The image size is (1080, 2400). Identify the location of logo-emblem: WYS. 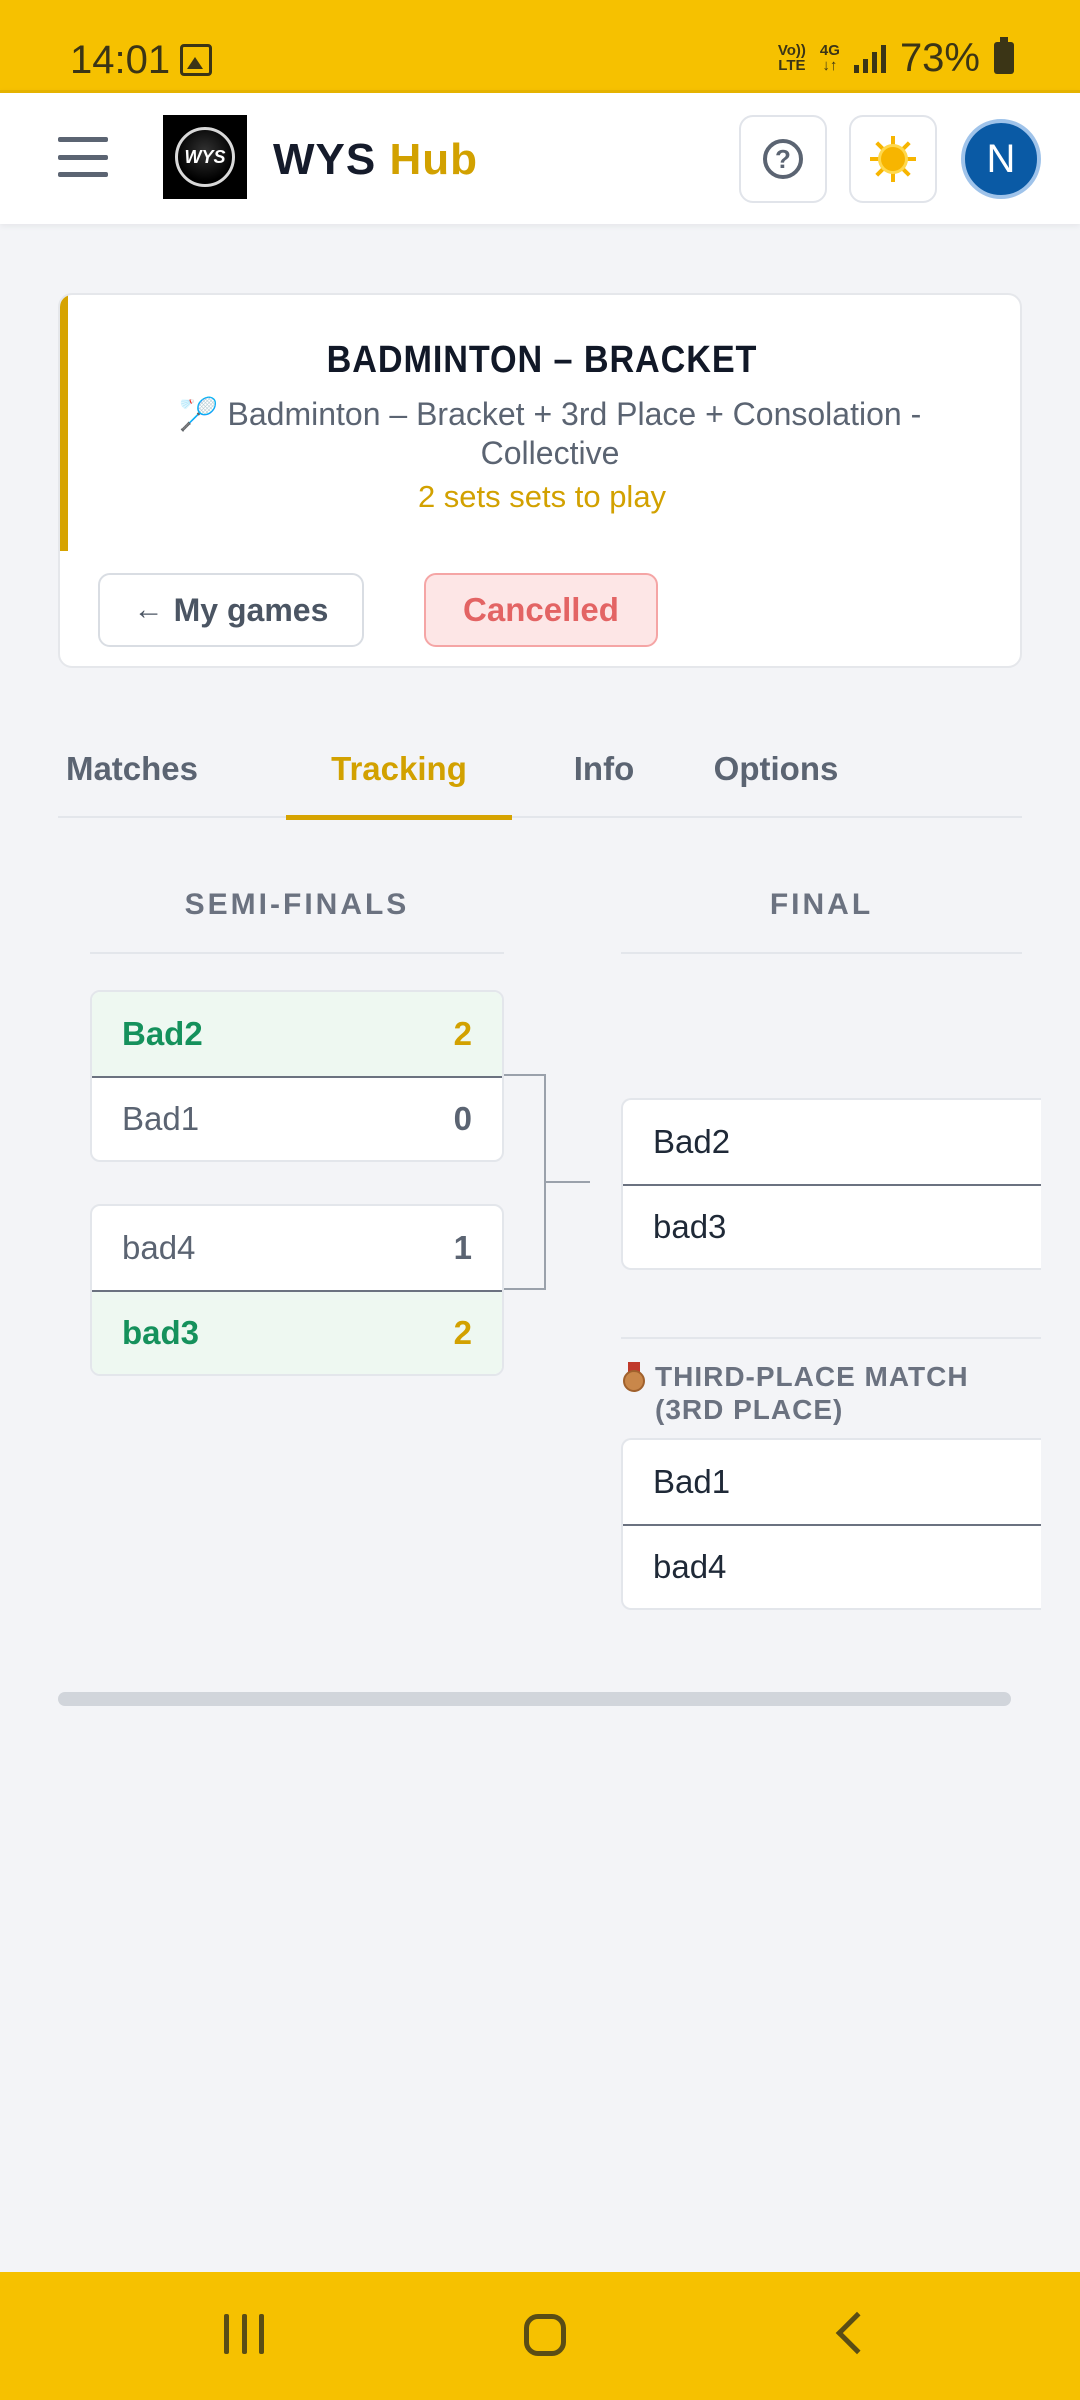
(205, 157).